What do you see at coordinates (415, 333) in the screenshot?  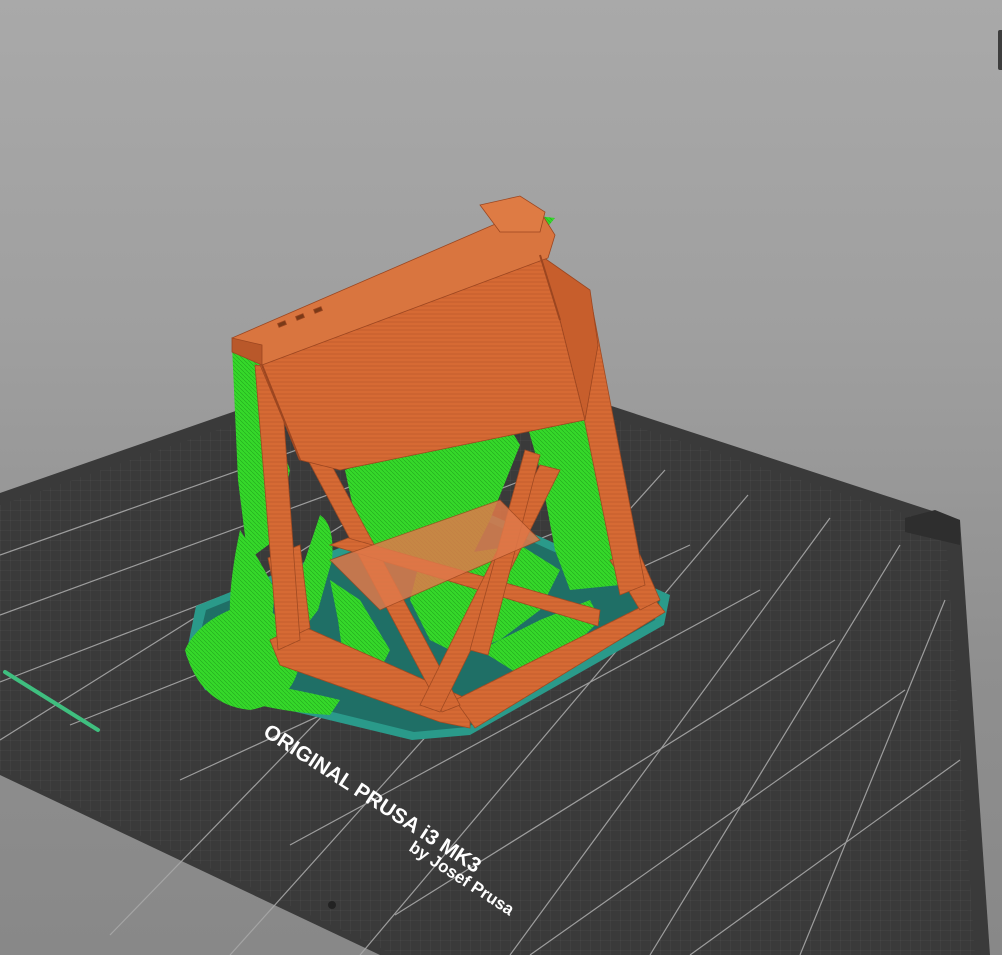 I see `model-housing` at bounding box center [415, 333].